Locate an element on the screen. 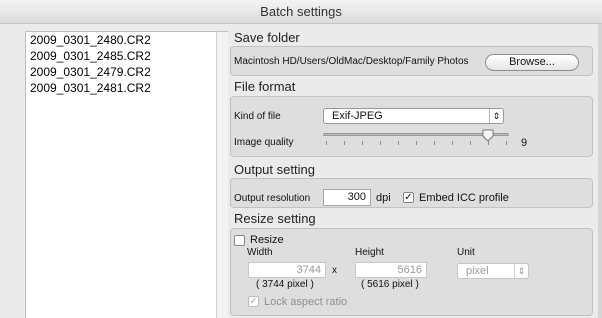 This screenshot has width=602, height=318. resolution-unit-label: dpi is located at coordinates (383, 198).